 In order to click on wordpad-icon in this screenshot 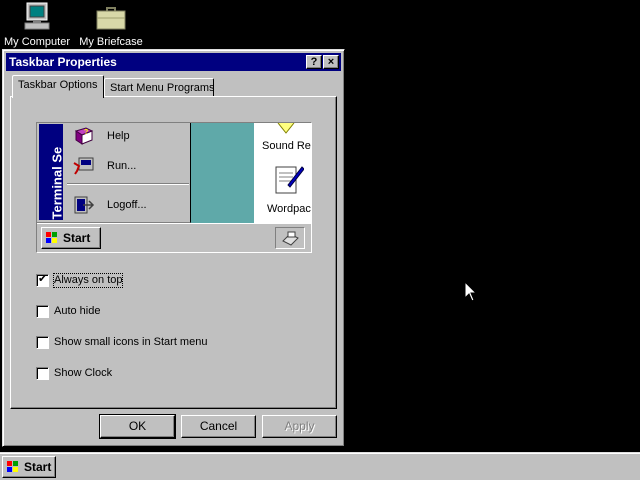, I will do `click(289, 180)`.